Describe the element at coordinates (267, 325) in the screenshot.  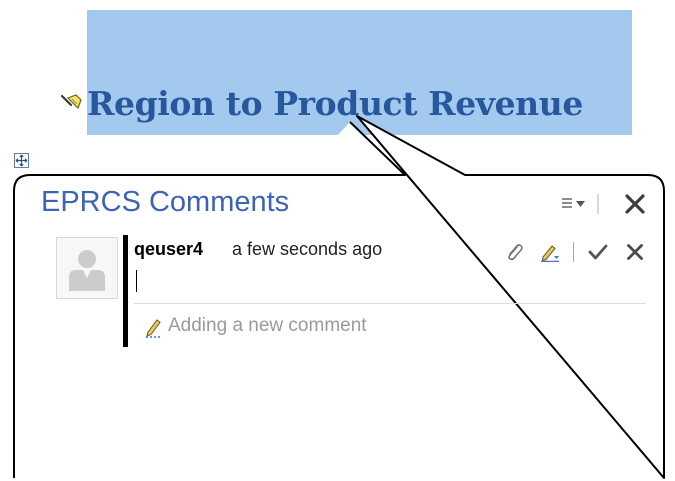
I see `add-comment-placeholder: Adding a new comment` at that location.